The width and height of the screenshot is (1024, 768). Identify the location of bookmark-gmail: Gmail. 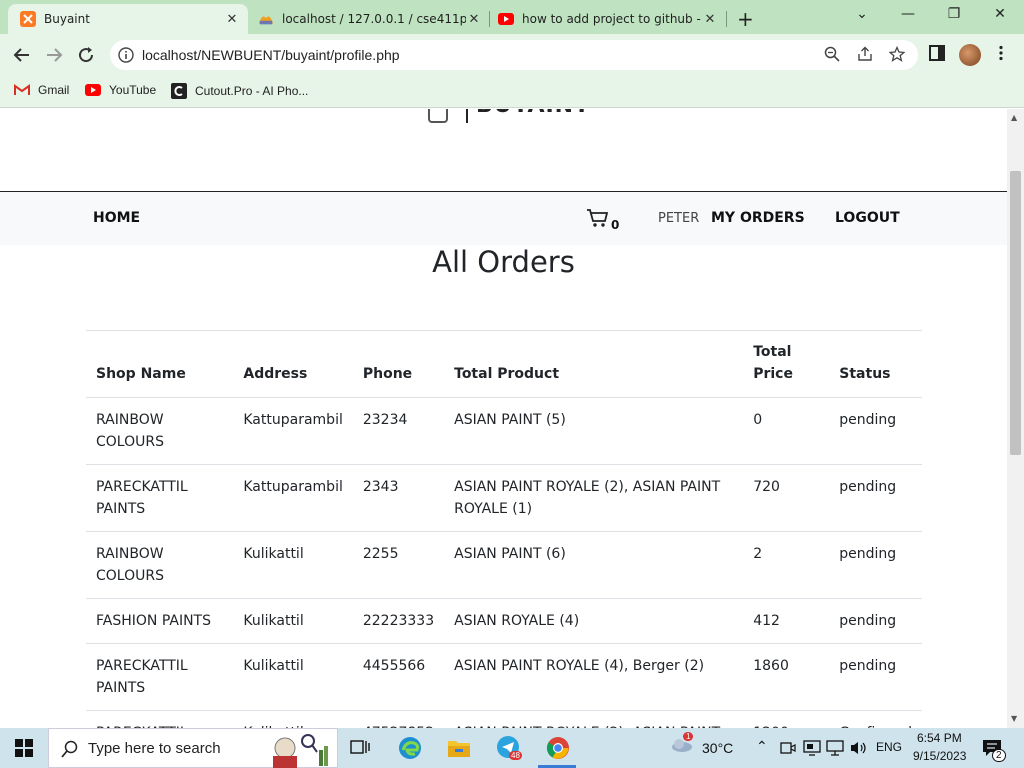
(41, 90).